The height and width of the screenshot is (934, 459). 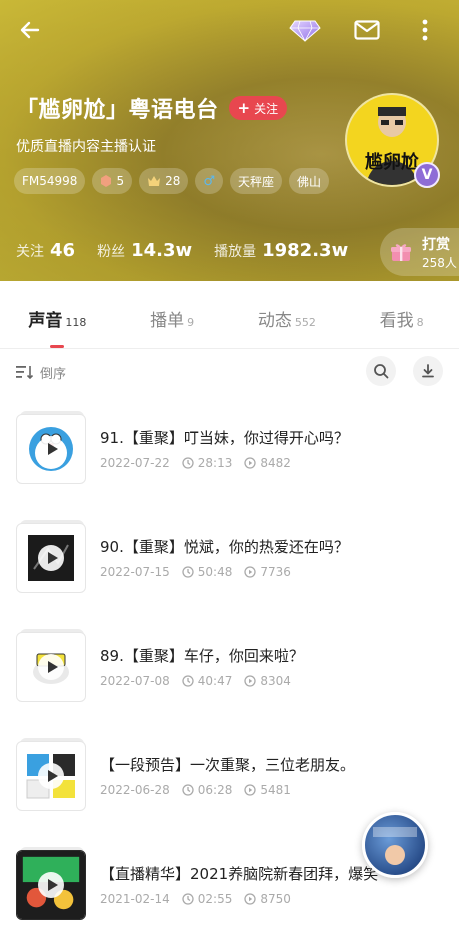 What do you see at coordinates (45, 250) in the screenshot?
I see `stat-following: 关注 46` at bounding box center [45, 250].